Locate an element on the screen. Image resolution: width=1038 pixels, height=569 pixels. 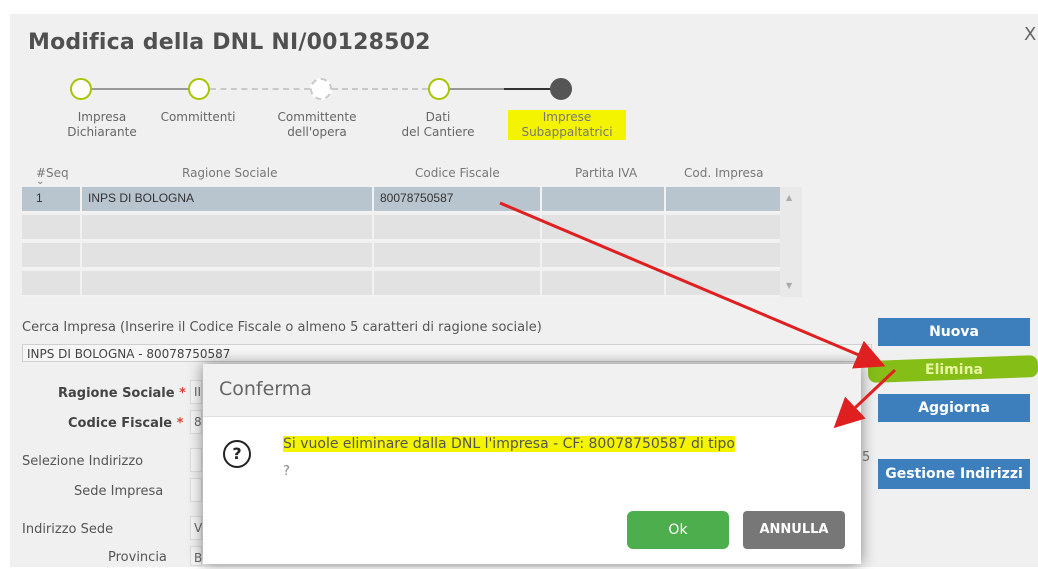
arrow-row-to-elimina is located at coordinates (692, 285).